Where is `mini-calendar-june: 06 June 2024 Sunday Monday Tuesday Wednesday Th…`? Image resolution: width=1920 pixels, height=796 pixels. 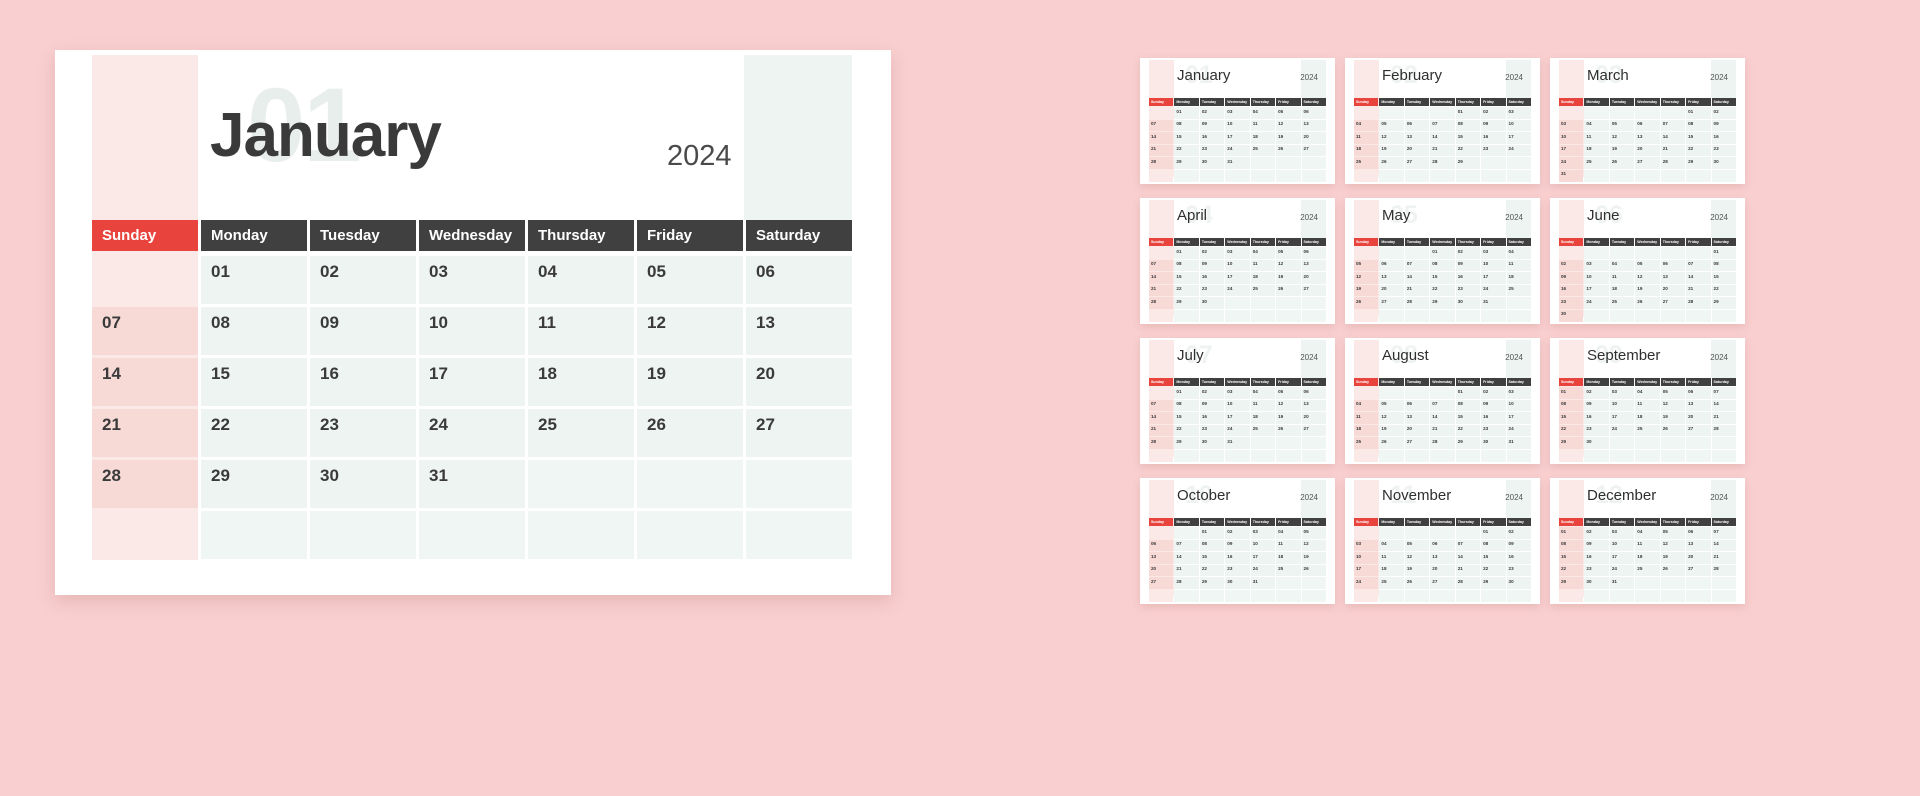
mini-calendar-june: 06 June 2024 Sunday Monday Tuesday Wednesday Th… is located at coordinates (1647, 261).